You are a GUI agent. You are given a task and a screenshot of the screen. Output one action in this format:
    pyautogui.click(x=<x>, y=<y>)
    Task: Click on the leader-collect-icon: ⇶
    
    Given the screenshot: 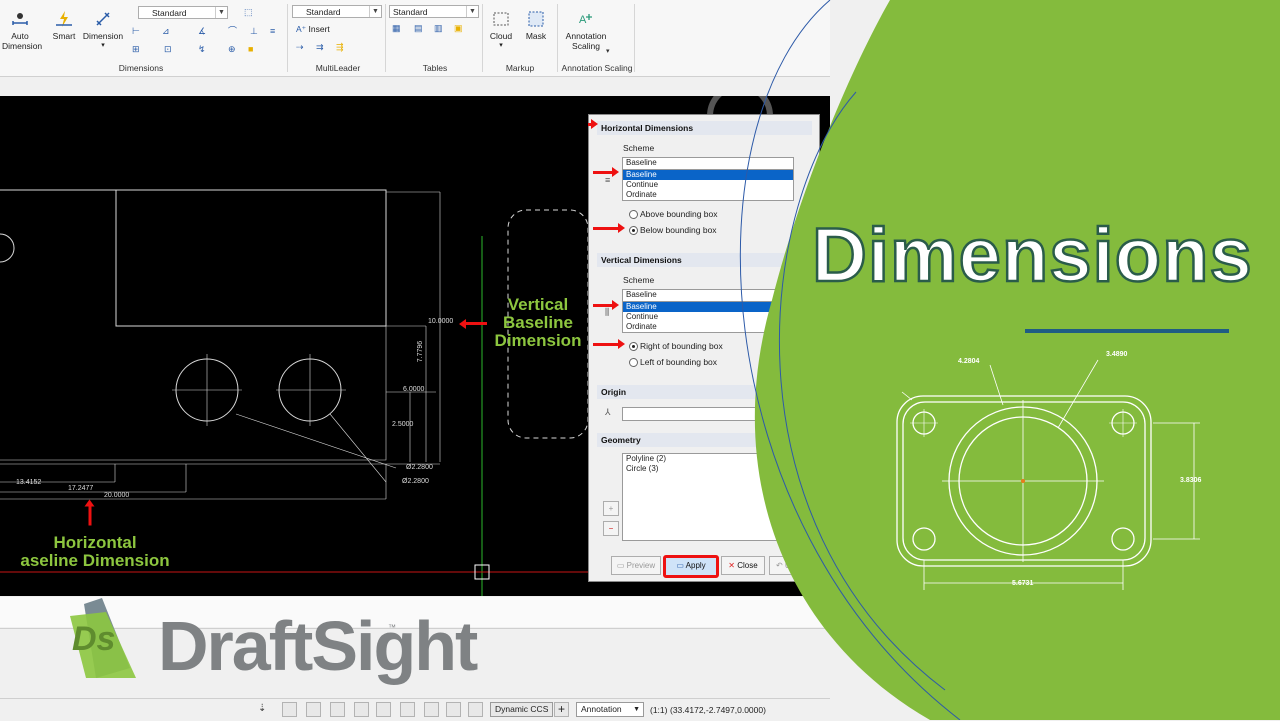 What is the action you would take?
    pyautogui.click(x=343, y=47)
    